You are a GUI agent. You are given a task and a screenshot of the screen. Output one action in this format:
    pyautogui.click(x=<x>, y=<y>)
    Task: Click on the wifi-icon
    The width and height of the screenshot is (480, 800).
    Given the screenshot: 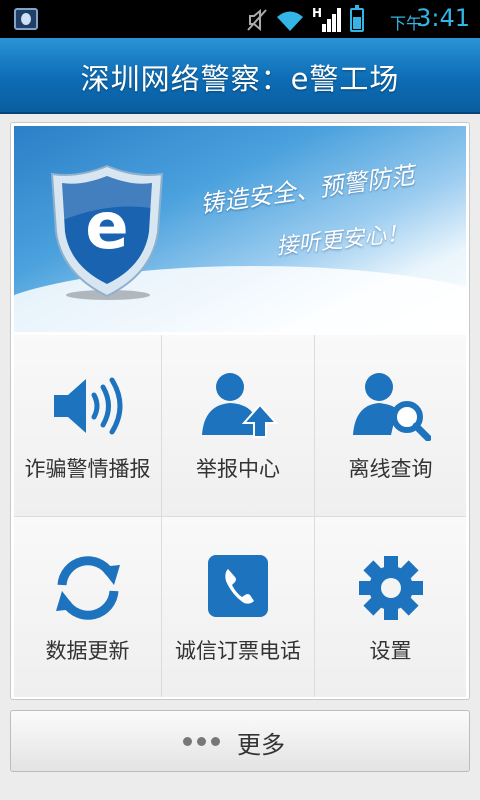 What is the action you would take?
    pyautogui.click(x=290, y=21)
    